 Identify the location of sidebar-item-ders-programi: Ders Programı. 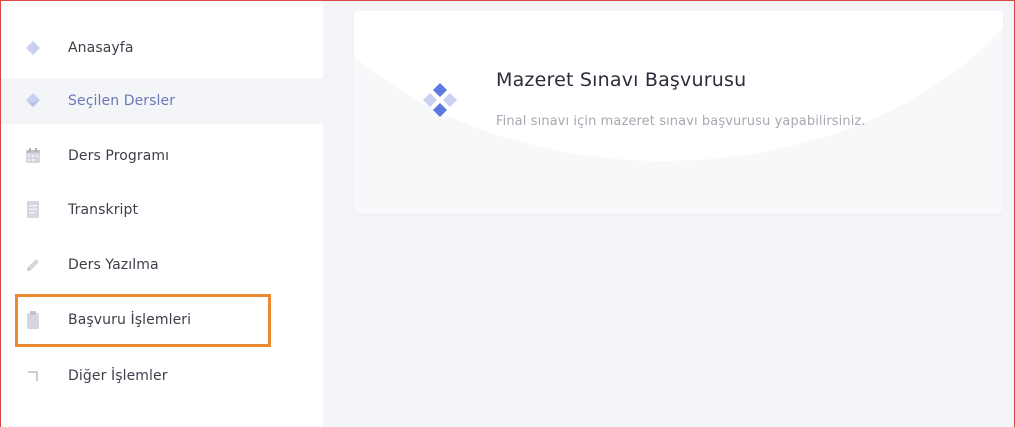
(162, 156).